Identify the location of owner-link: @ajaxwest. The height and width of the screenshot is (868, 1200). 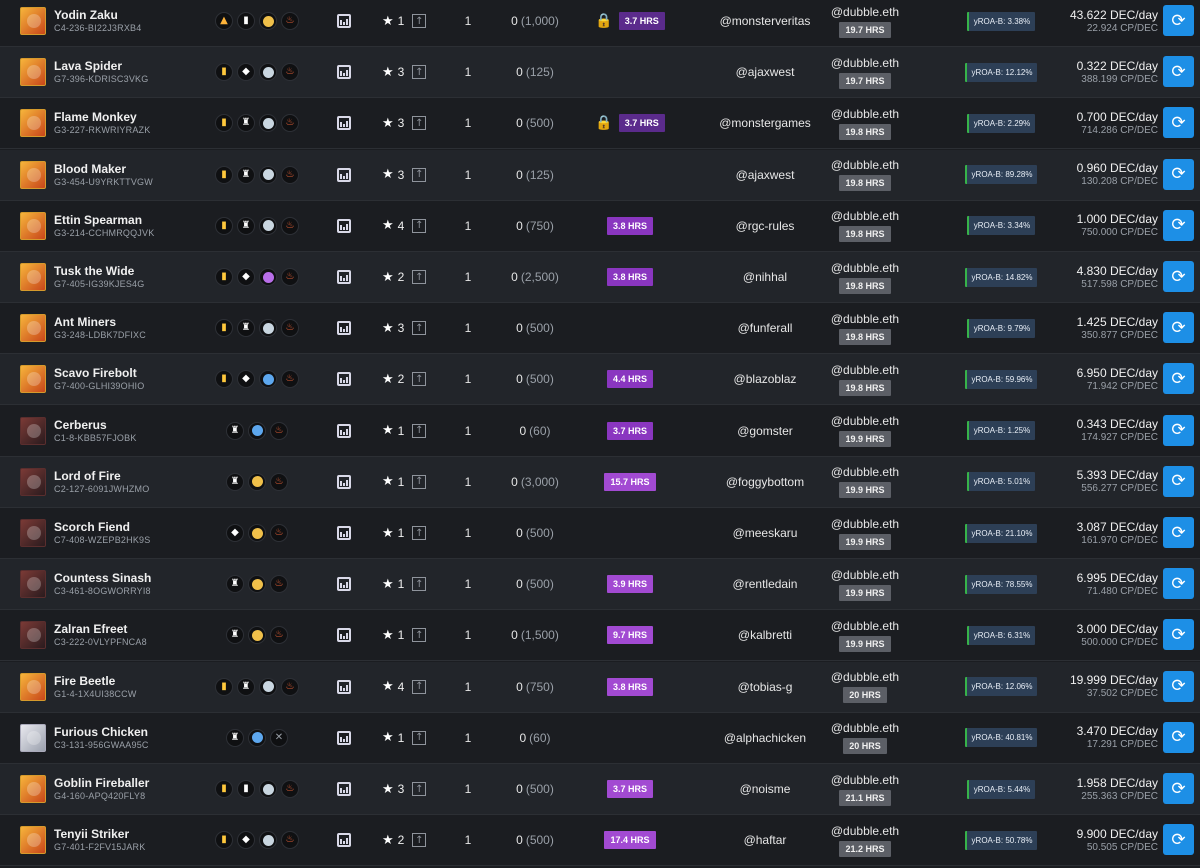
(765, 72).